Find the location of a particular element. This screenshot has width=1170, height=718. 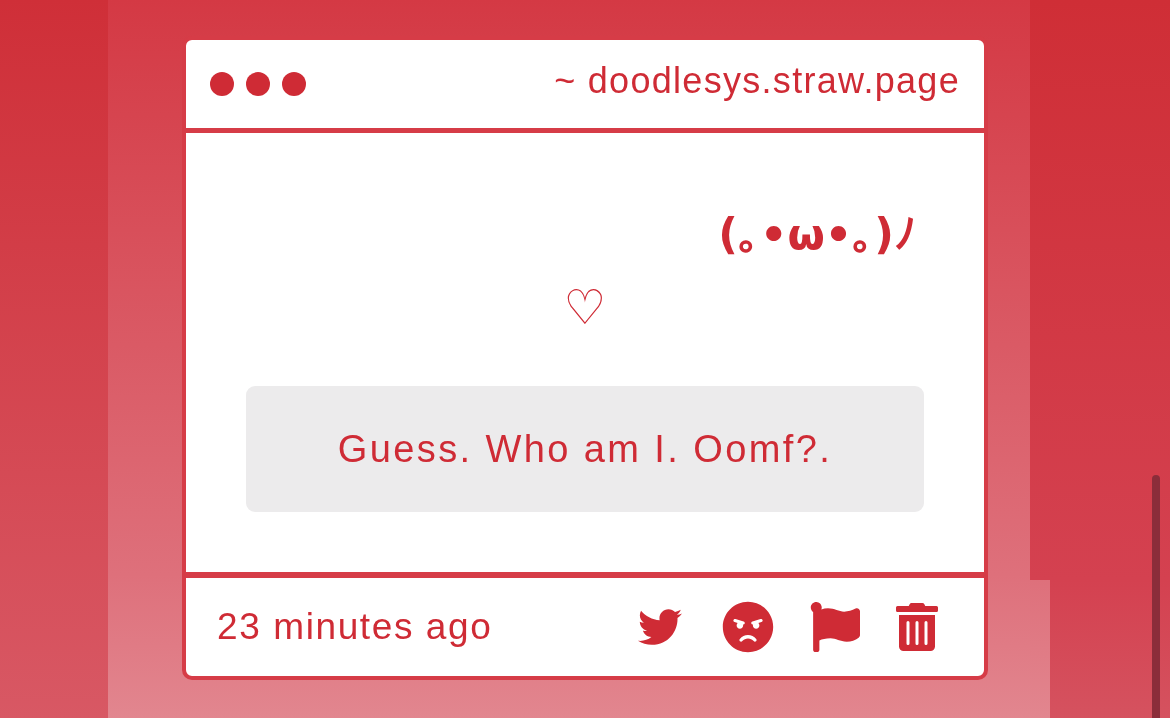

timestamp: 23 minutes ago is located at coordinates (355, 627).